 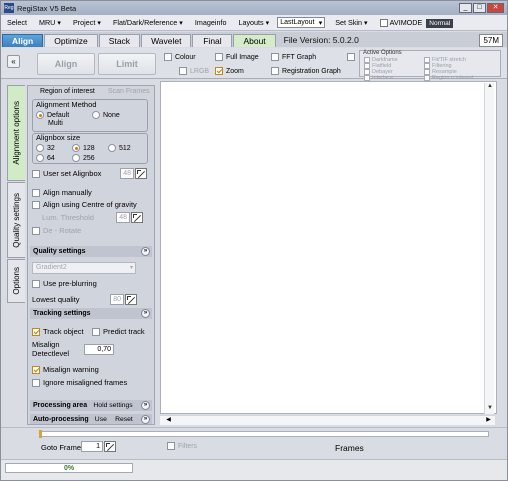 What do you see at coordinates (489, 248) in the screenshot?
I see `vertical-scrollbar: ▲ ▼` at bounding box center [489, 248].